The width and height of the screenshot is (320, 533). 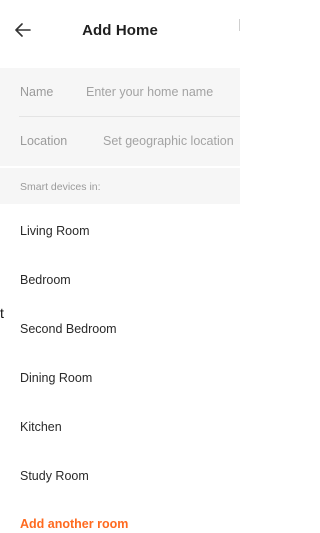 I want to click on location-row: Location Set geographic location, so click(x=120, y=141).